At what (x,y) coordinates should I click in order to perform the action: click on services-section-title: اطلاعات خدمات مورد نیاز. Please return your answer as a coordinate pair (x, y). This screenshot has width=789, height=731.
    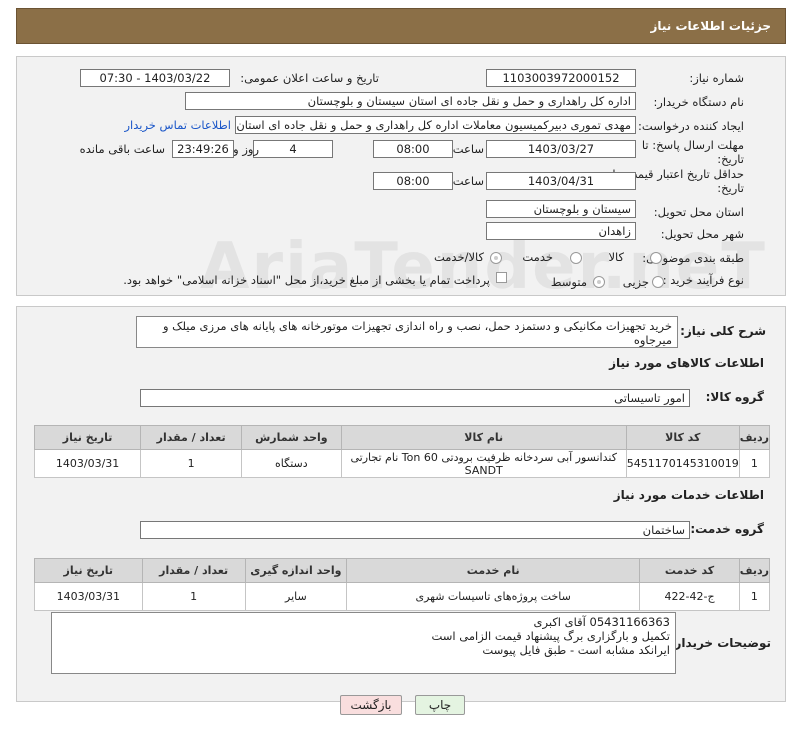
    Looking at the image, I should click on (688, 495).